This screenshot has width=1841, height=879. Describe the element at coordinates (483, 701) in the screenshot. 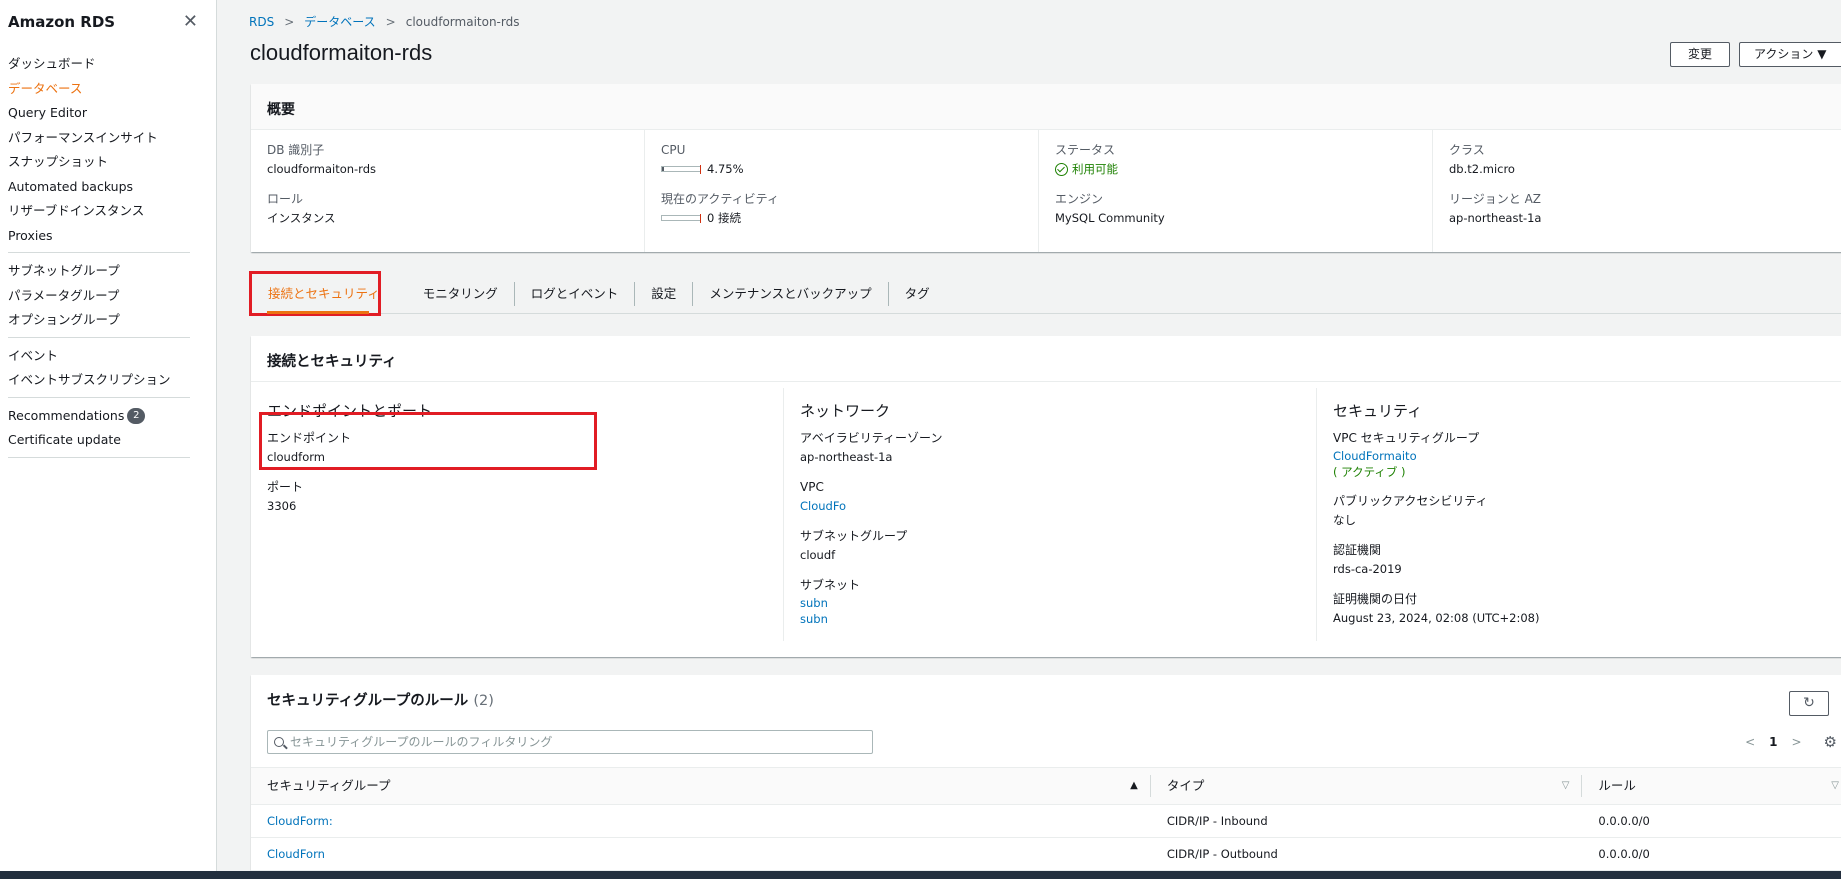

I see `rules-count: (2)` at that location.